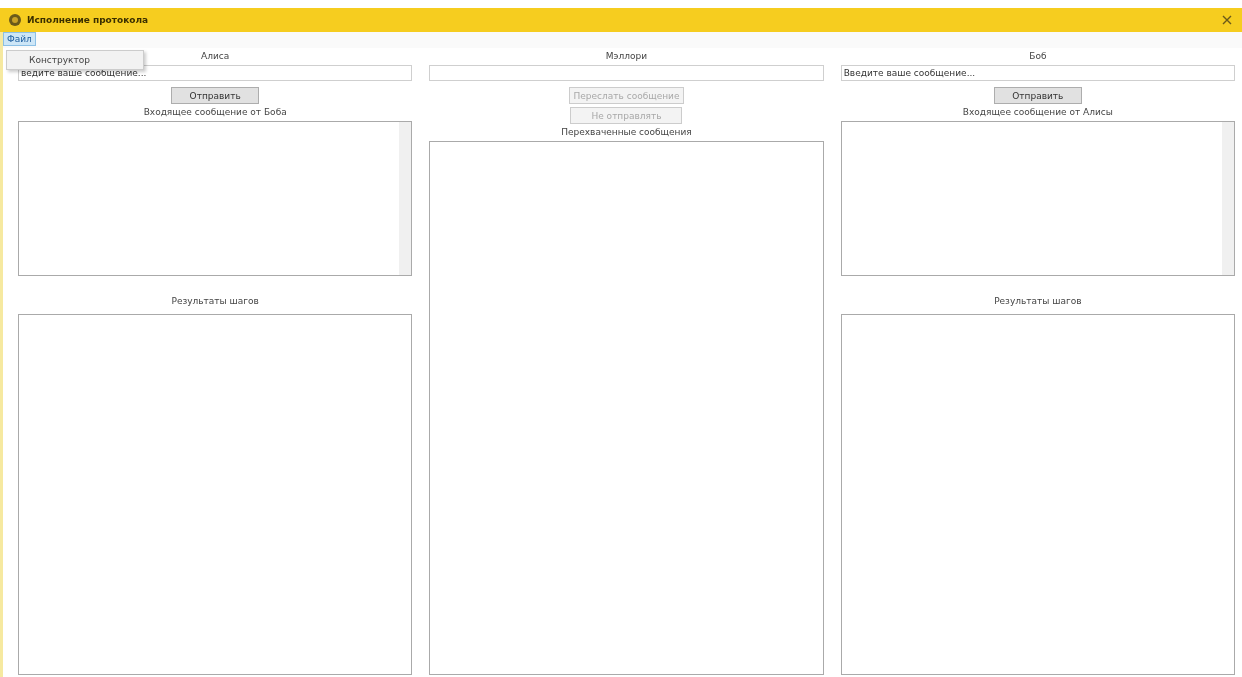 The width and height of the screenshot is (1242, 677). I want to click on dropdown-item: Конструктор, so click(75, 60).